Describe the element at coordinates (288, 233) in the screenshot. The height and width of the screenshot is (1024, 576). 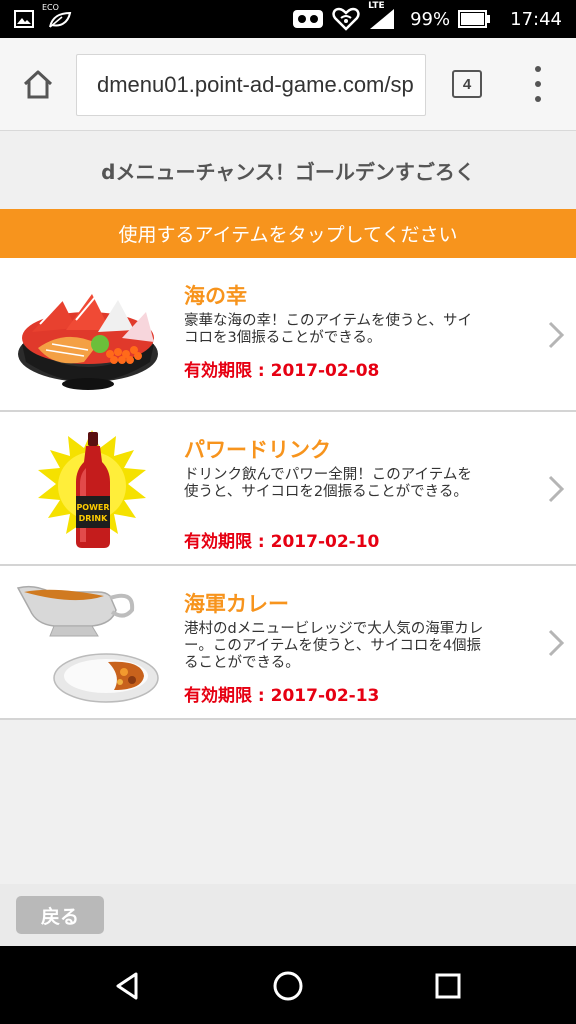
I see `instruction-banner: 使用するアイテムをタップしてください` at that location.